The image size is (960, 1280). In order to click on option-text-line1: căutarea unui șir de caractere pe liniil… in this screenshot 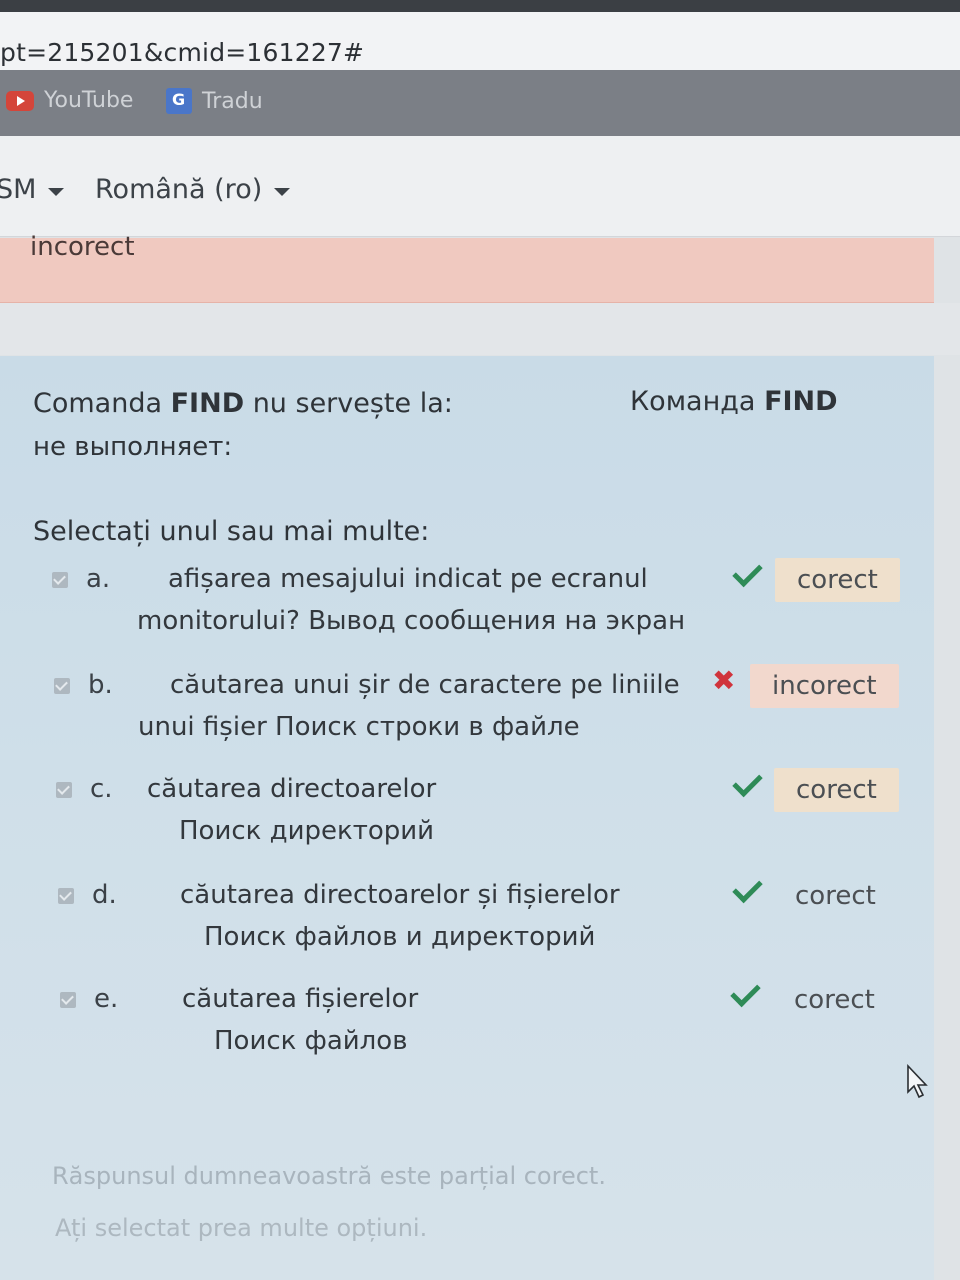, I will do `click(425, 685)`.